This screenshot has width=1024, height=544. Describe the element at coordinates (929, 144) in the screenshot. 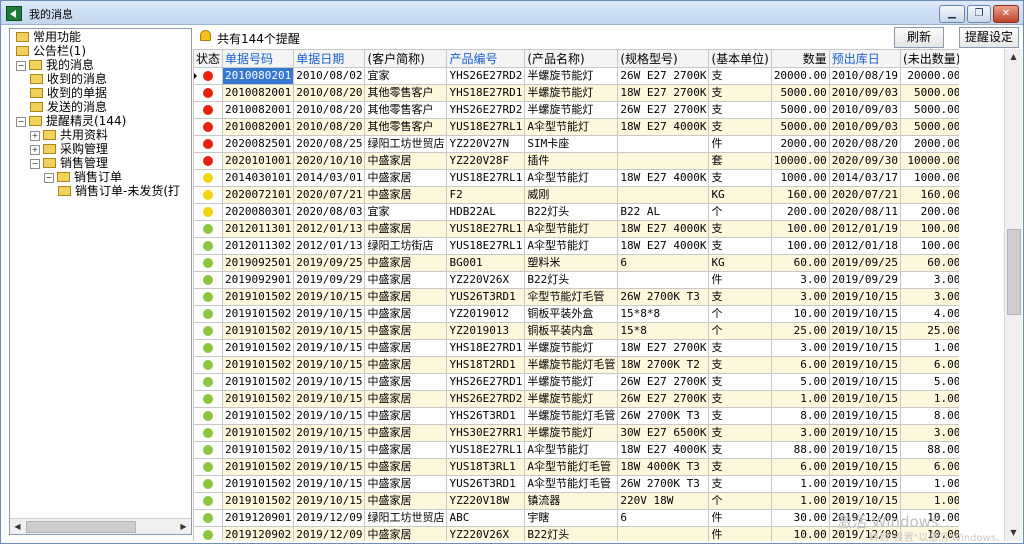

I see `cell-pending: 2000.00` at that location.